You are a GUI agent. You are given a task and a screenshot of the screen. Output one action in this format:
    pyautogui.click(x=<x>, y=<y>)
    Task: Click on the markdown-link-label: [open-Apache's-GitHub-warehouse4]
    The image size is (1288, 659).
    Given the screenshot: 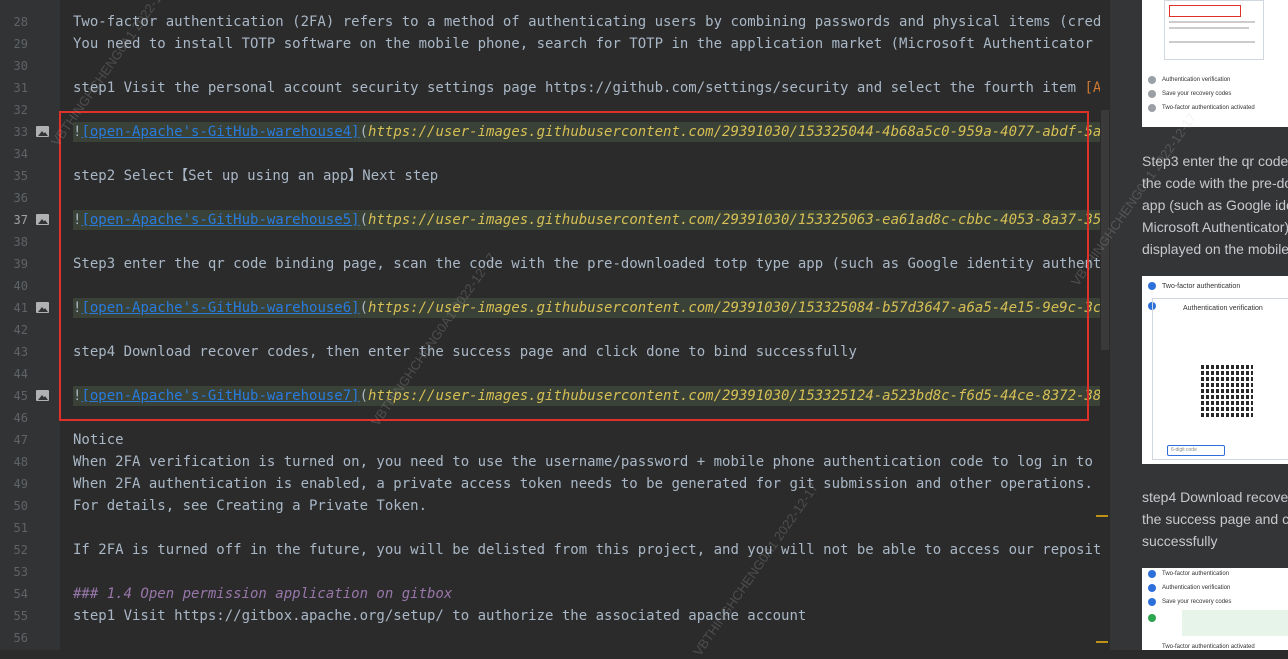 What is the action you would take?
    pyautogui.click(x=220, y=132)
    